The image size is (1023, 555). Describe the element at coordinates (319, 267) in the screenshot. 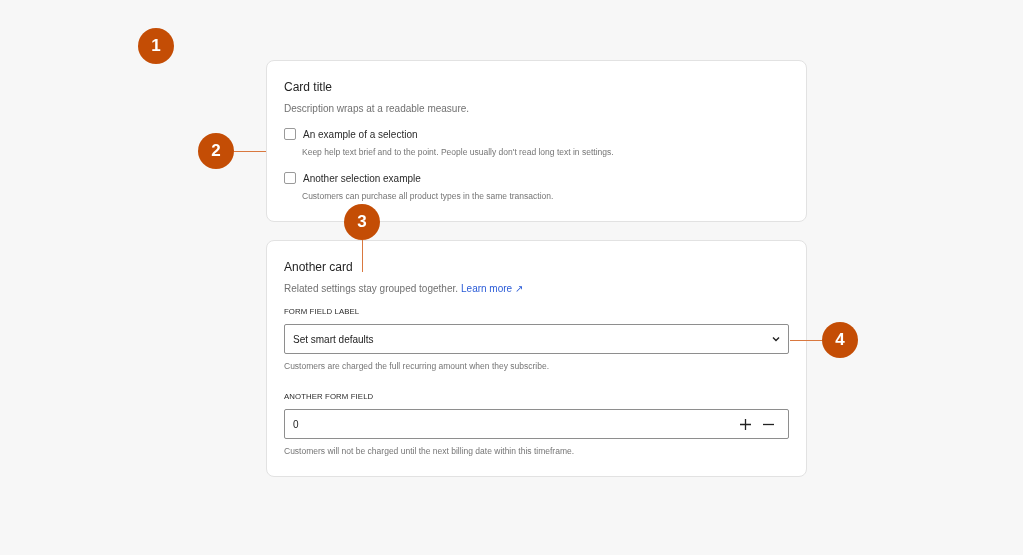

I see `card-title: Another card` at that location.